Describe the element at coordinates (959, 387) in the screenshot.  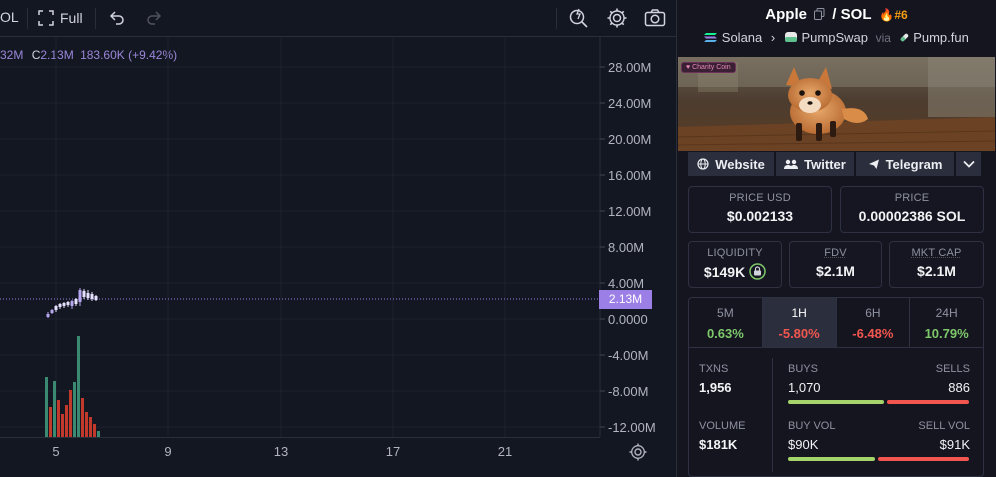
I see `sells-value: 886` at that location.